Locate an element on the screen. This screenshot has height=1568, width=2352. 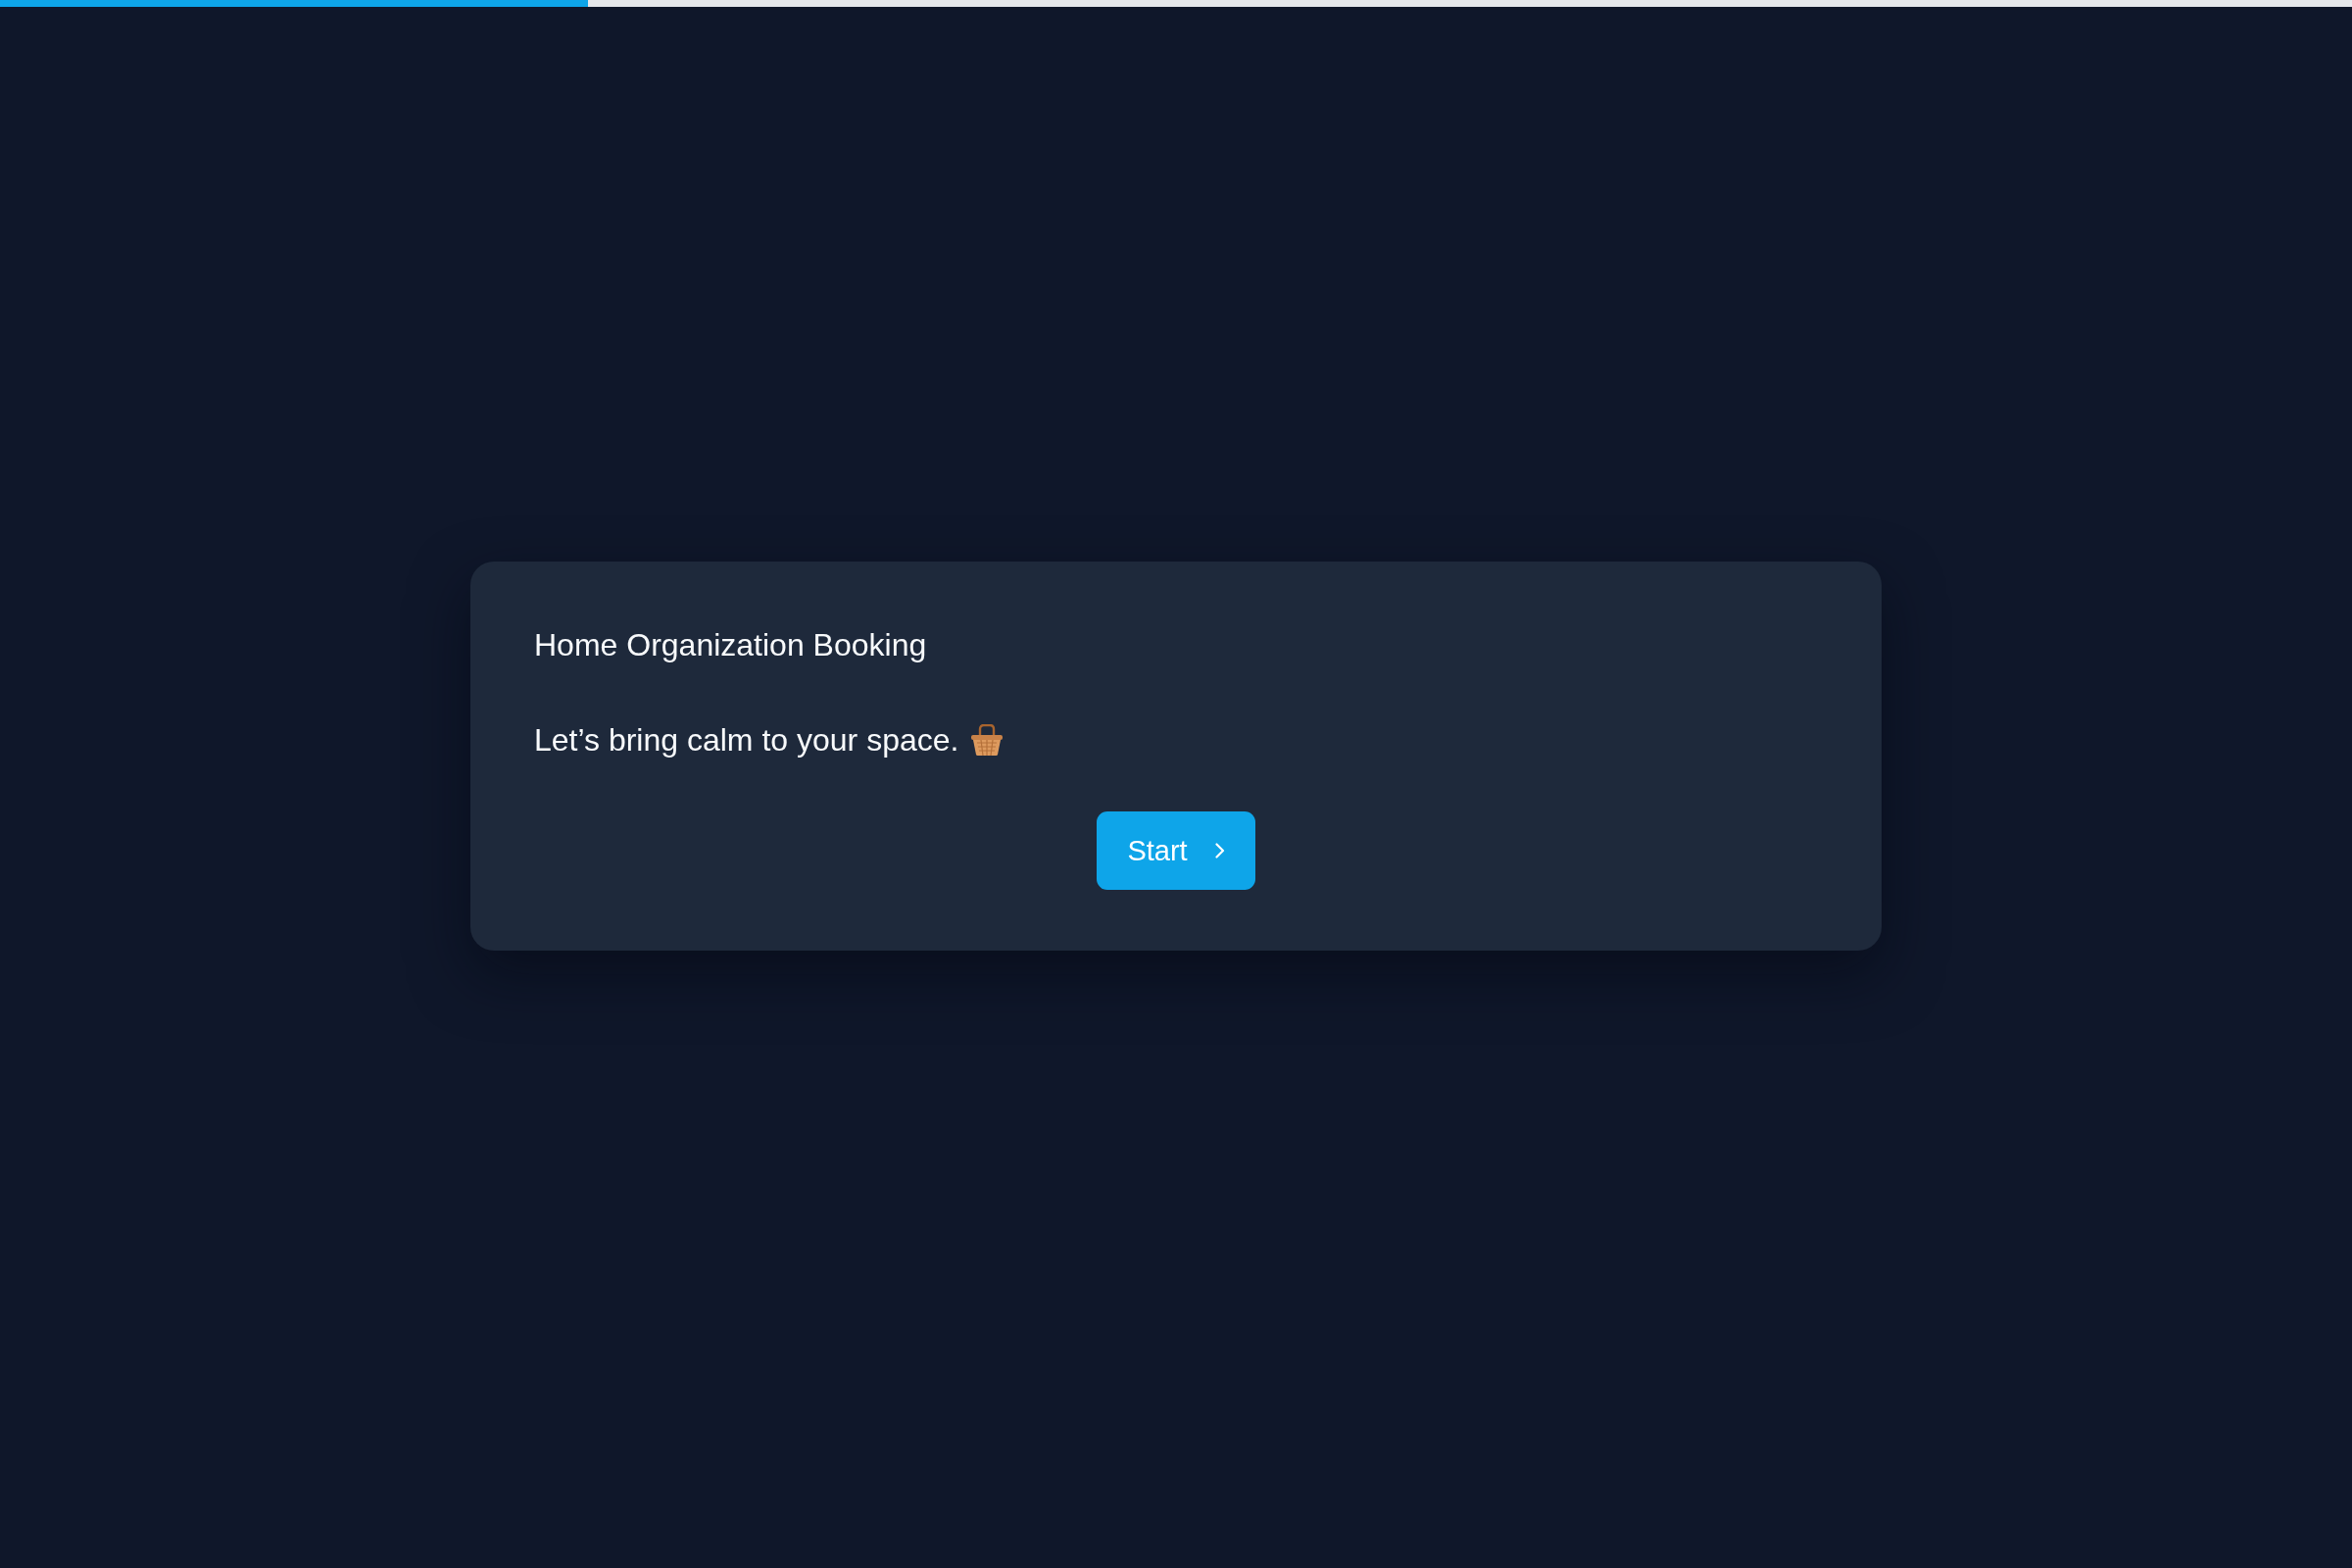
chevron-right-icon is located at coordinates (1220, 850).